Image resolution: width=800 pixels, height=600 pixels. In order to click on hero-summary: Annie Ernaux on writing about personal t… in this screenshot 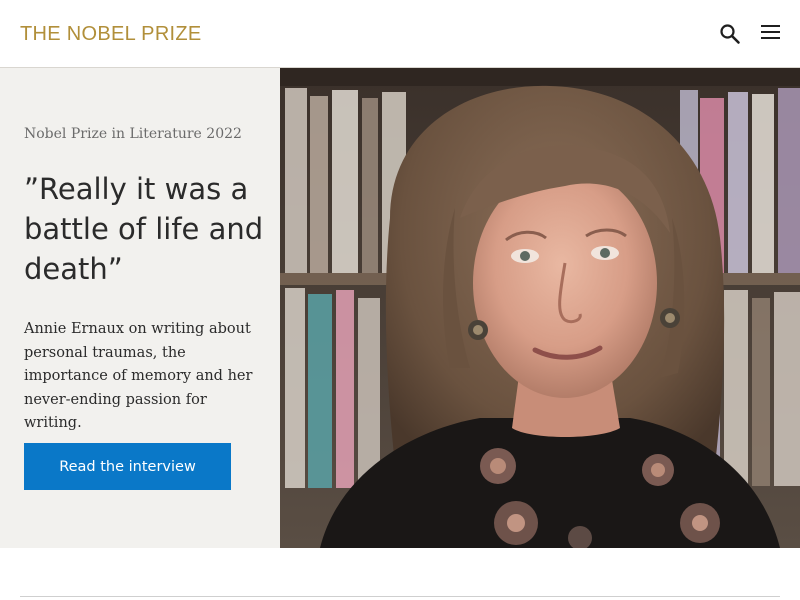, I will do `click(138, 376)`.